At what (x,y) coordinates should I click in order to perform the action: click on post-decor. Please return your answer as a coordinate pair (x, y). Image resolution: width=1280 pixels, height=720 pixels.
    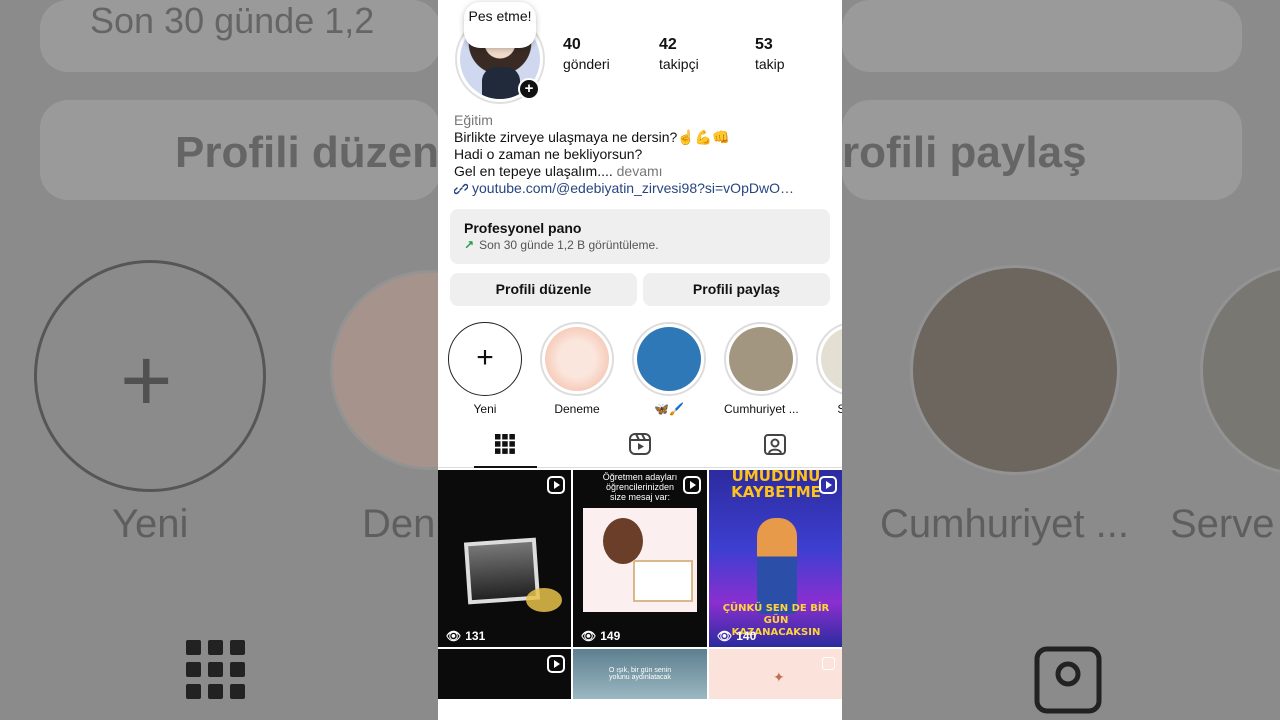
    Looking at the image, I should click on (544, 600).